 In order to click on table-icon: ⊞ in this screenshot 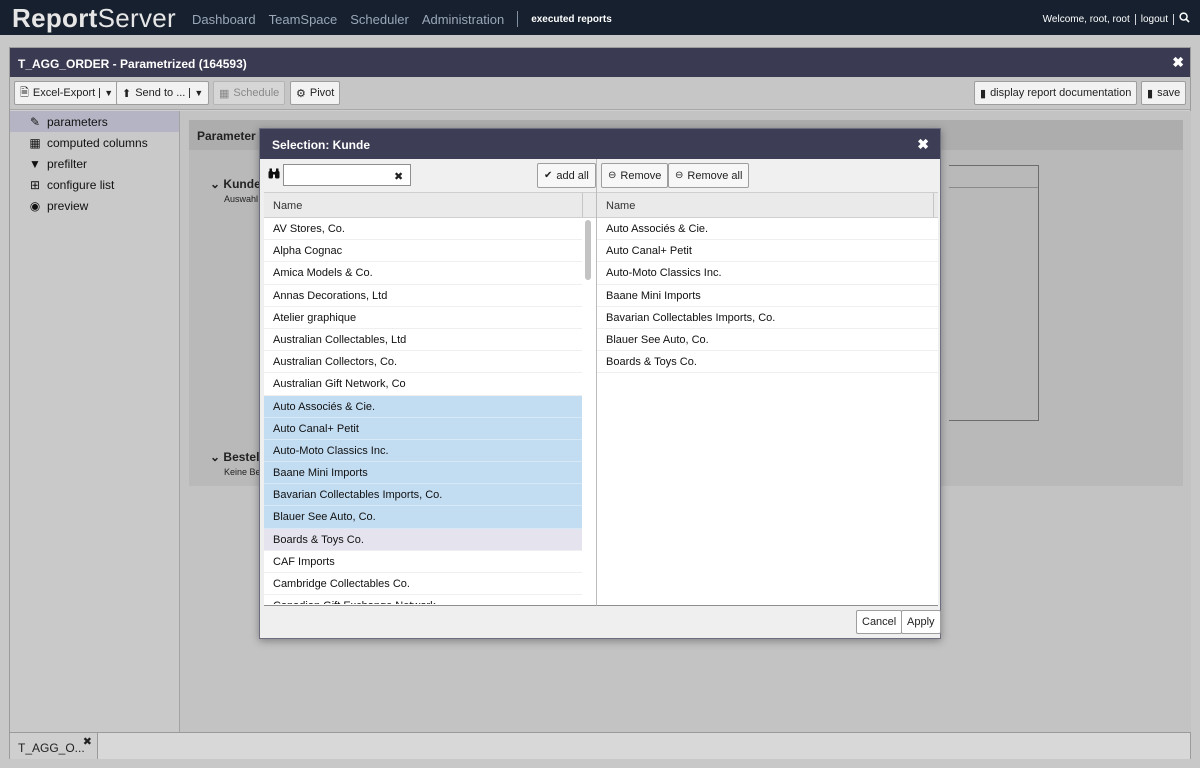, I will do `click(35, 184)`.